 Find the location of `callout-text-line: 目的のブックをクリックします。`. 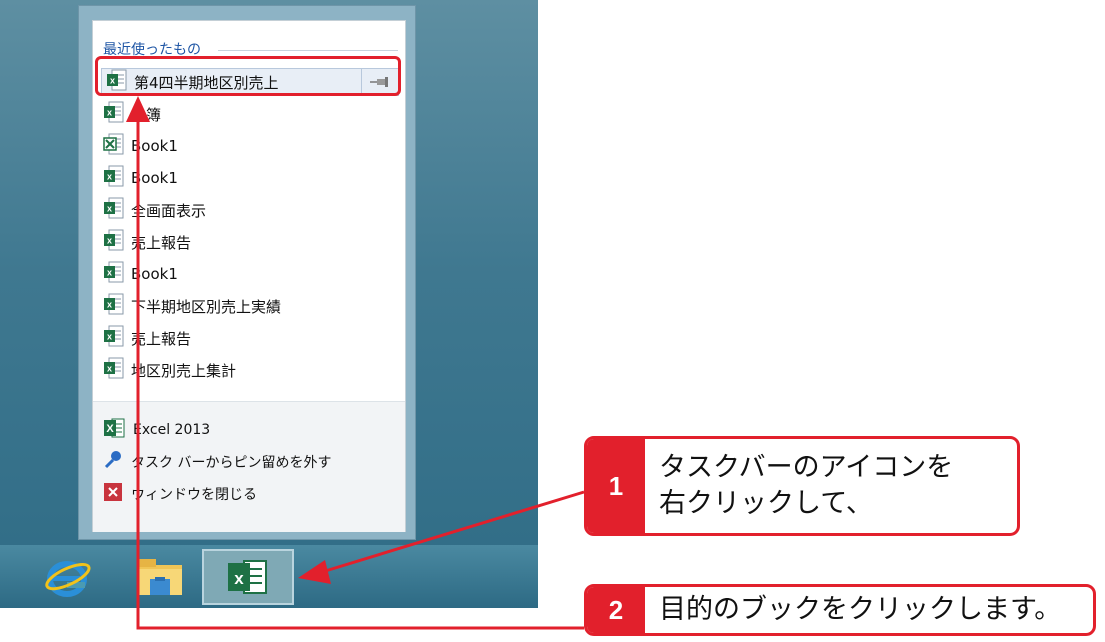

callout-text-line: 目的のブックをクリックします。 is located at coordinates (860, 609).